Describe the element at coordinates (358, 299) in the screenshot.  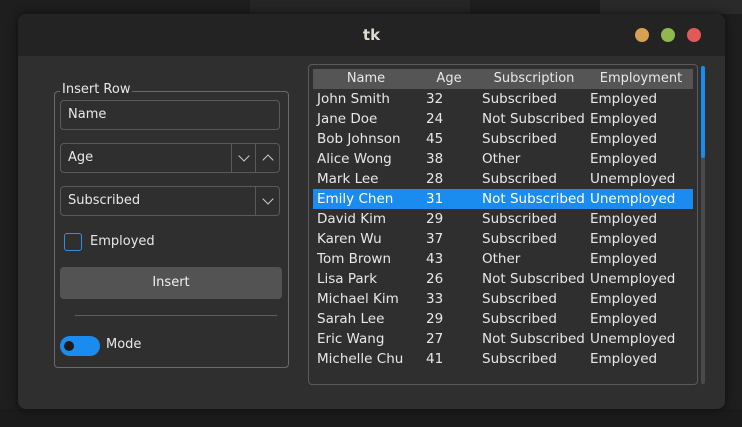
I see `cell-name: Michael Kim` at that location.